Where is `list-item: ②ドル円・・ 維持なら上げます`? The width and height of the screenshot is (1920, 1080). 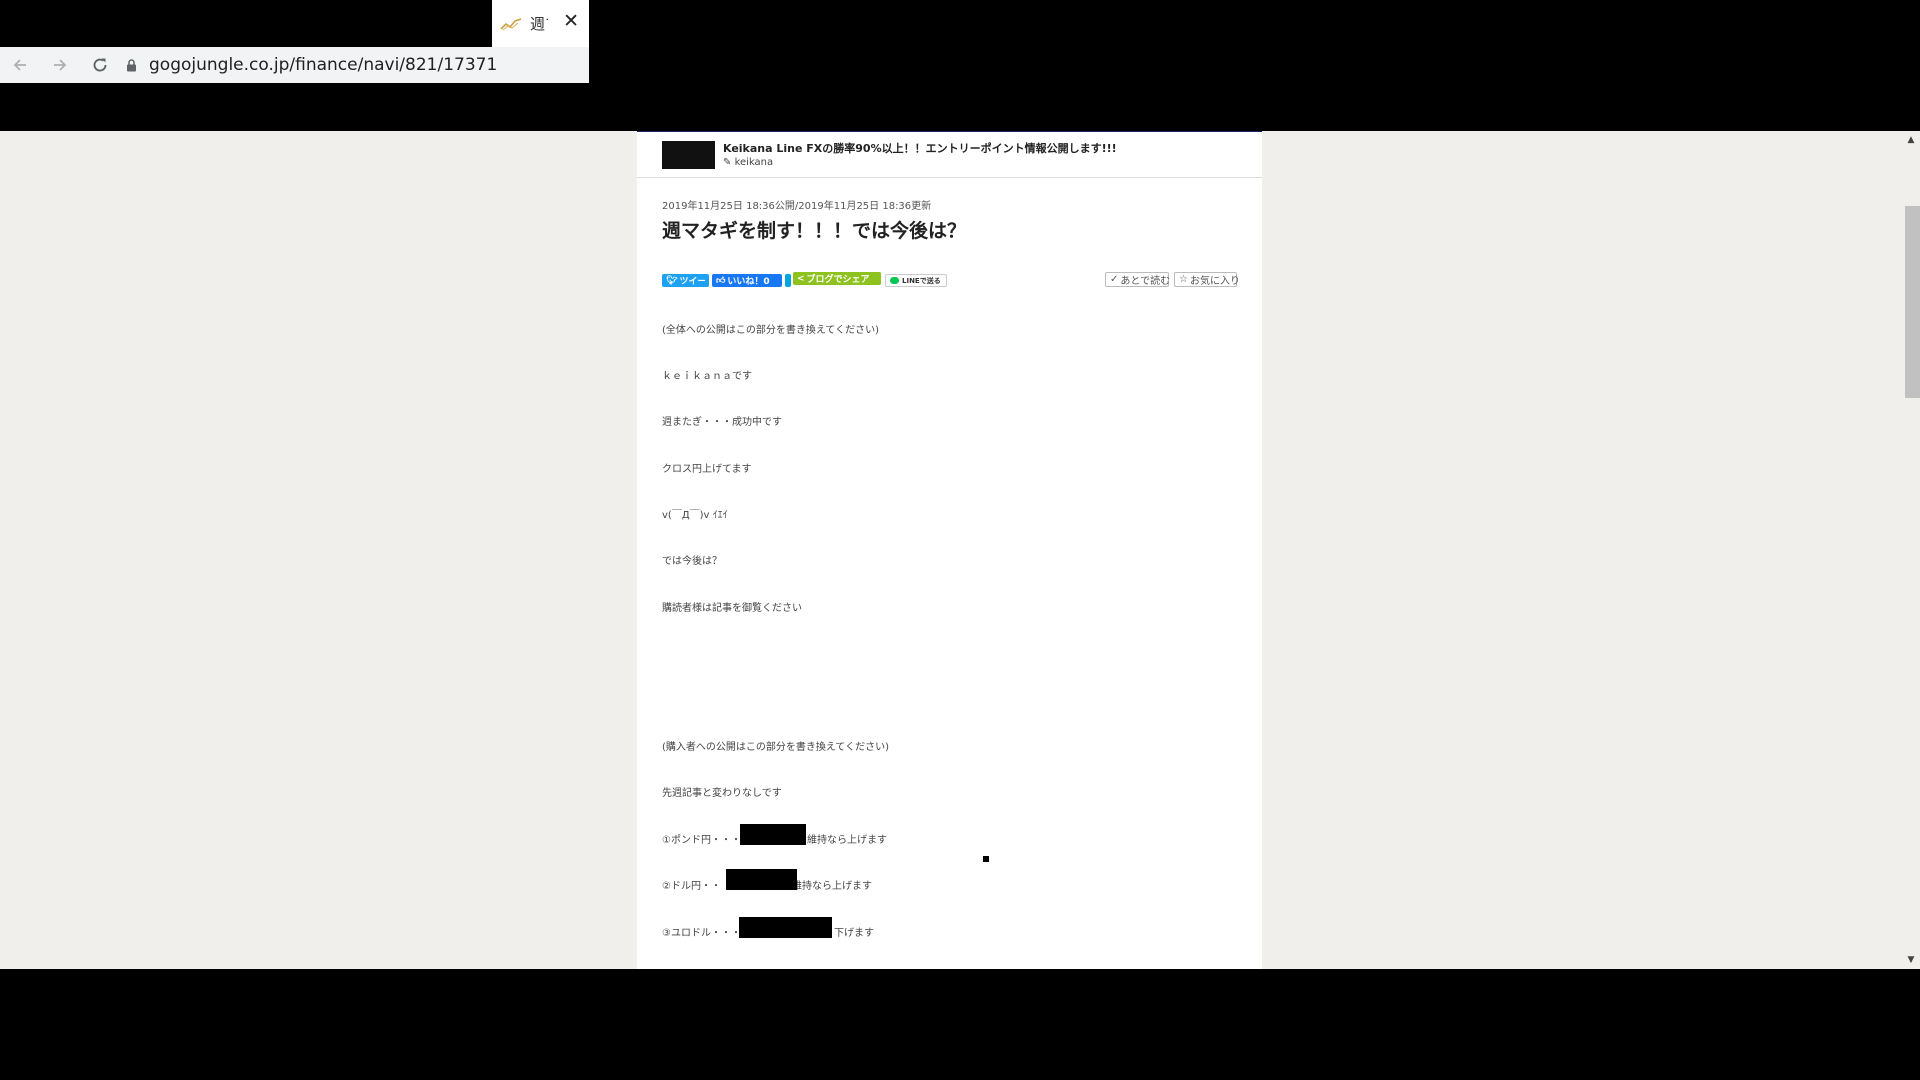 list-item: ②ドル円・・ 維持なら上げます is located at coordinates (767, 880).